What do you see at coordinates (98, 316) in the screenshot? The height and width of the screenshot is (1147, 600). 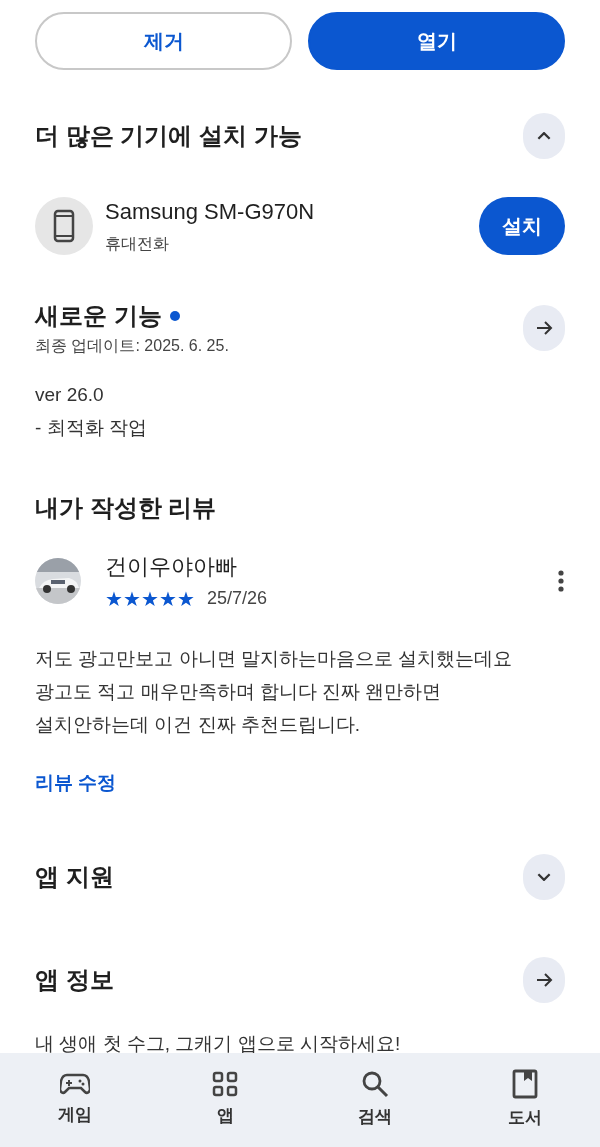 I see `section-title: 새로운 기능` at bounding box center [98, 316].